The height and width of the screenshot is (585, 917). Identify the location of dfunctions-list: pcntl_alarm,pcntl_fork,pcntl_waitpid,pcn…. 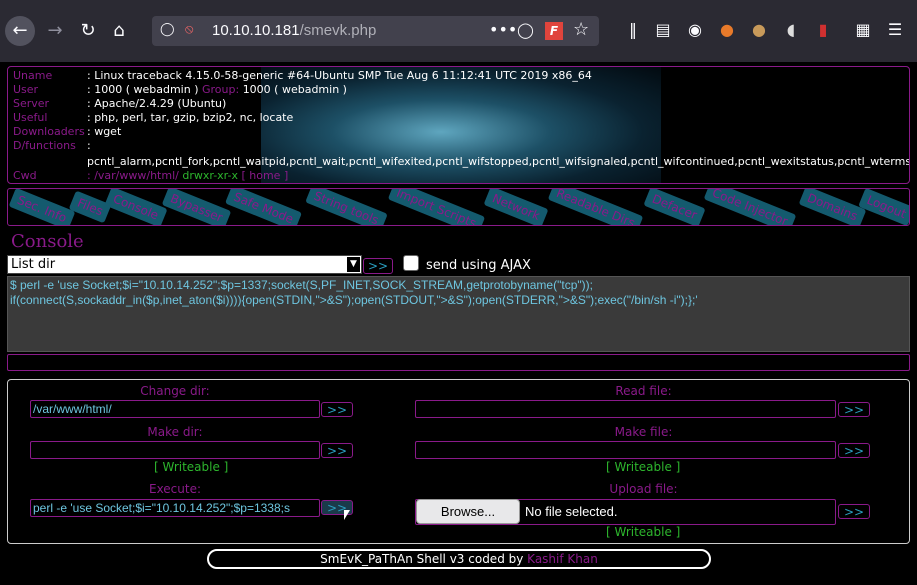
(498, 161).